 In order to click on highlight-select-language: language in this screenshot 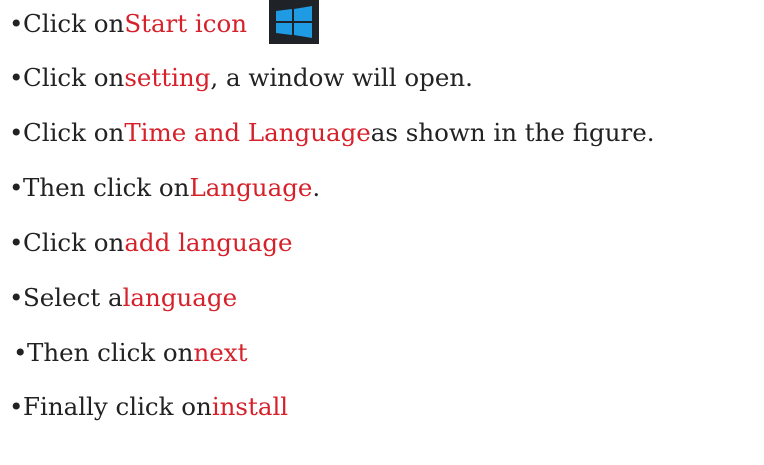, I will do `click(180, 297)`.